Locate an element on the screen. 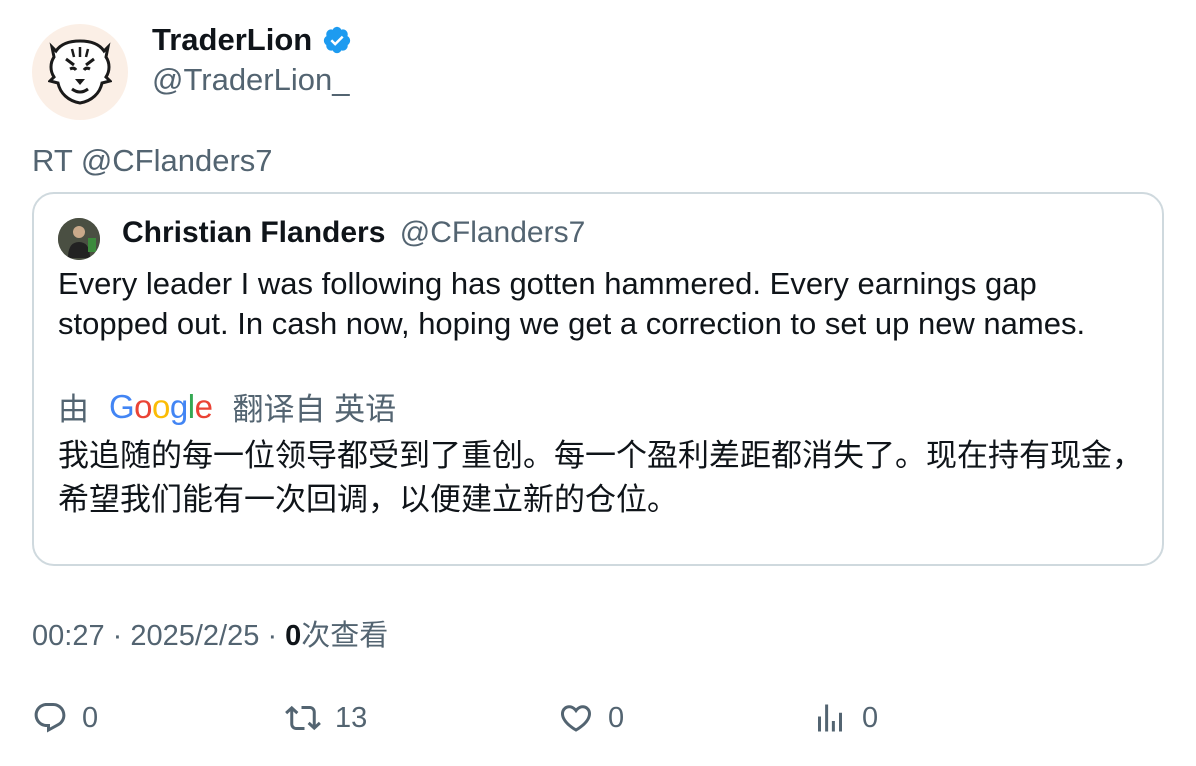  views-count: 0 is located at coordinates (293, 636).